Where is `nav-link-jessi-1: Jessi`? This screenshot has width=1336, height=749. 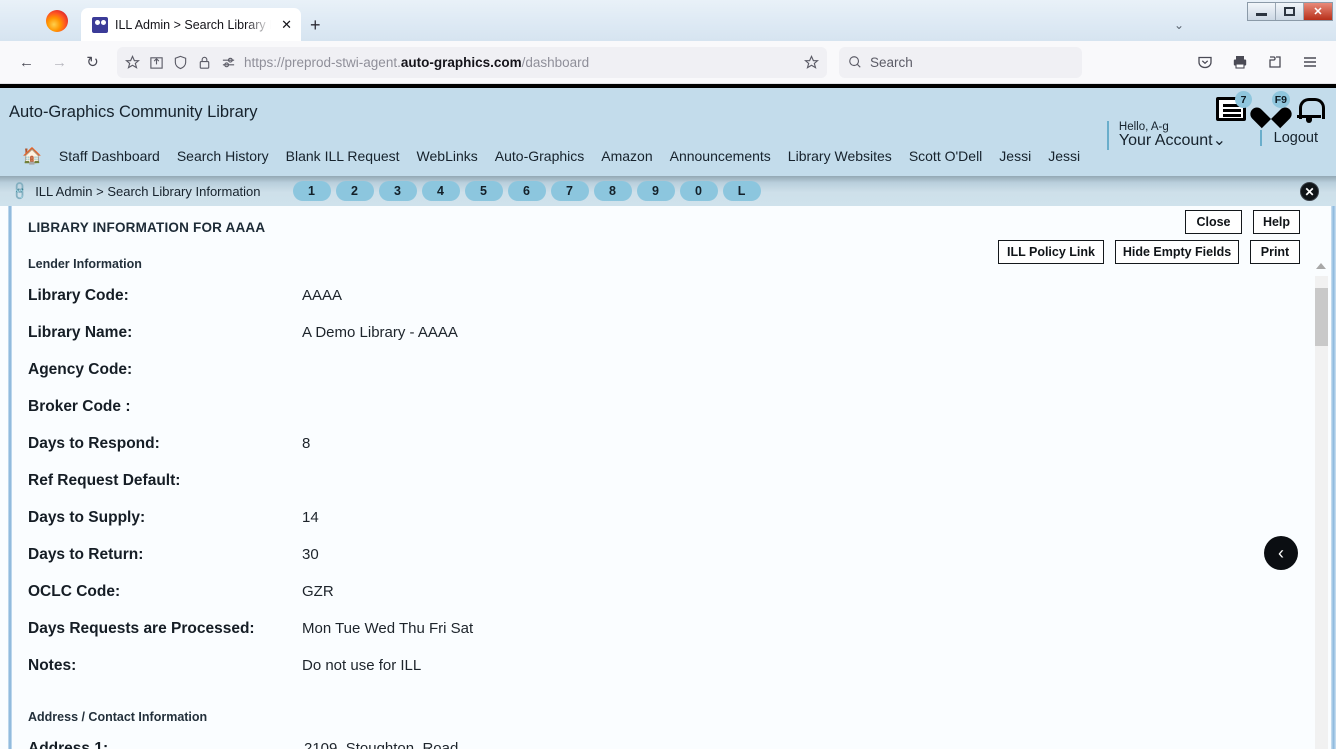 nav-link-jessi-1: Jessi is located at coordinates (1015, 156).